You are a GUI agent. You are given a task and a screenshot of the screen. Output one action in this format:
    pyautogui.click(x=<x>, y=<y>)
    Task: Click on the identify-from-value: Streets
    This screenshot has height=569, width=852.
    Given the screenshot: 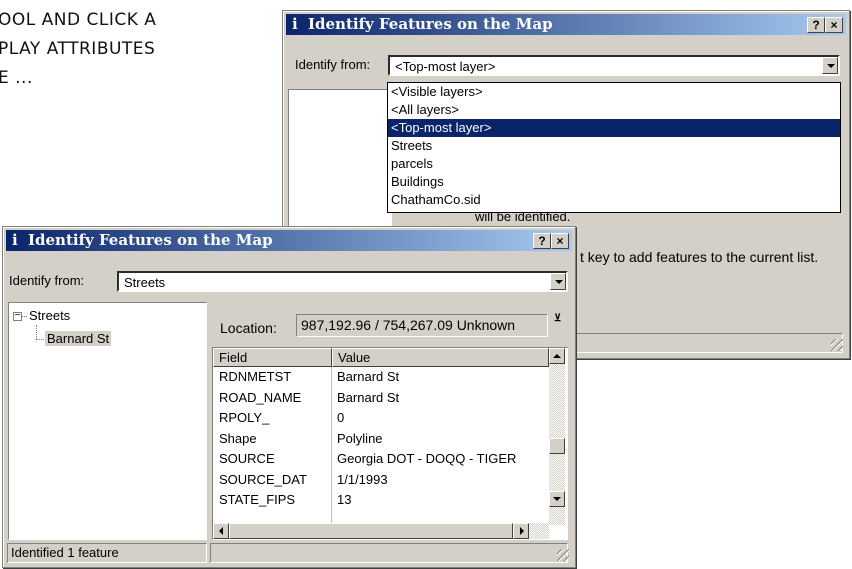 What is the action you would take?
    pyautogui.click(x=145, y=282)
    